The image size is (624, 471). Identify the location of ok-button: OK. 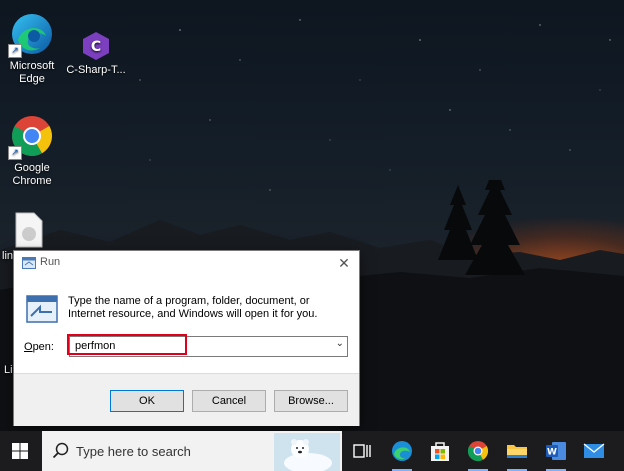
(147, 401).